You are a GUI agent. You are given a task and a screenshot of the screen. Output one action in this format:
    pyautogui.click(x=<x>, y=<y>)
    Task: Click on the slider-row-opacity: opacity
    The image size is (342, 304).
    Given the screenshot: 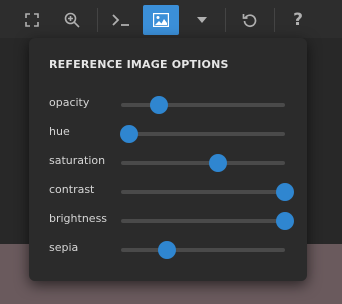 What is the action you would take?
    pyautogui.click(x=168, y=104)
    